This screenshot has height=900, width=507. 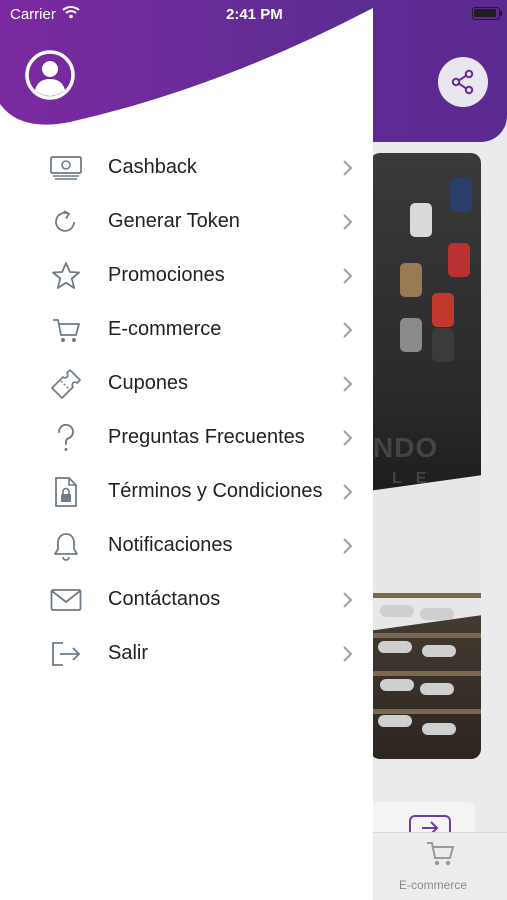 I want to click on question-icon, so click(x=66, y=438).